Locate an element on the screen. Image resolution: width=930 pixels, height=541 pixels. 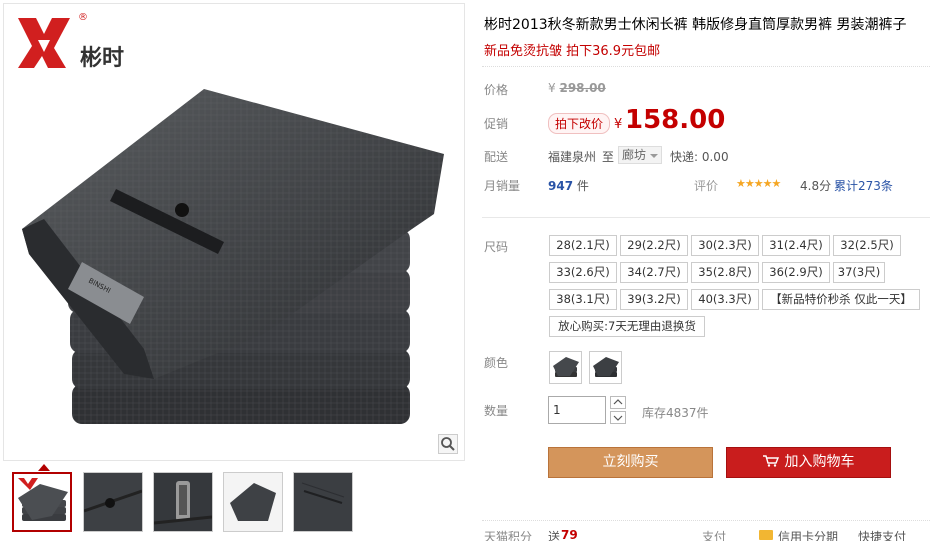
quantity-decrease-button is located at coordinates (618, 417).